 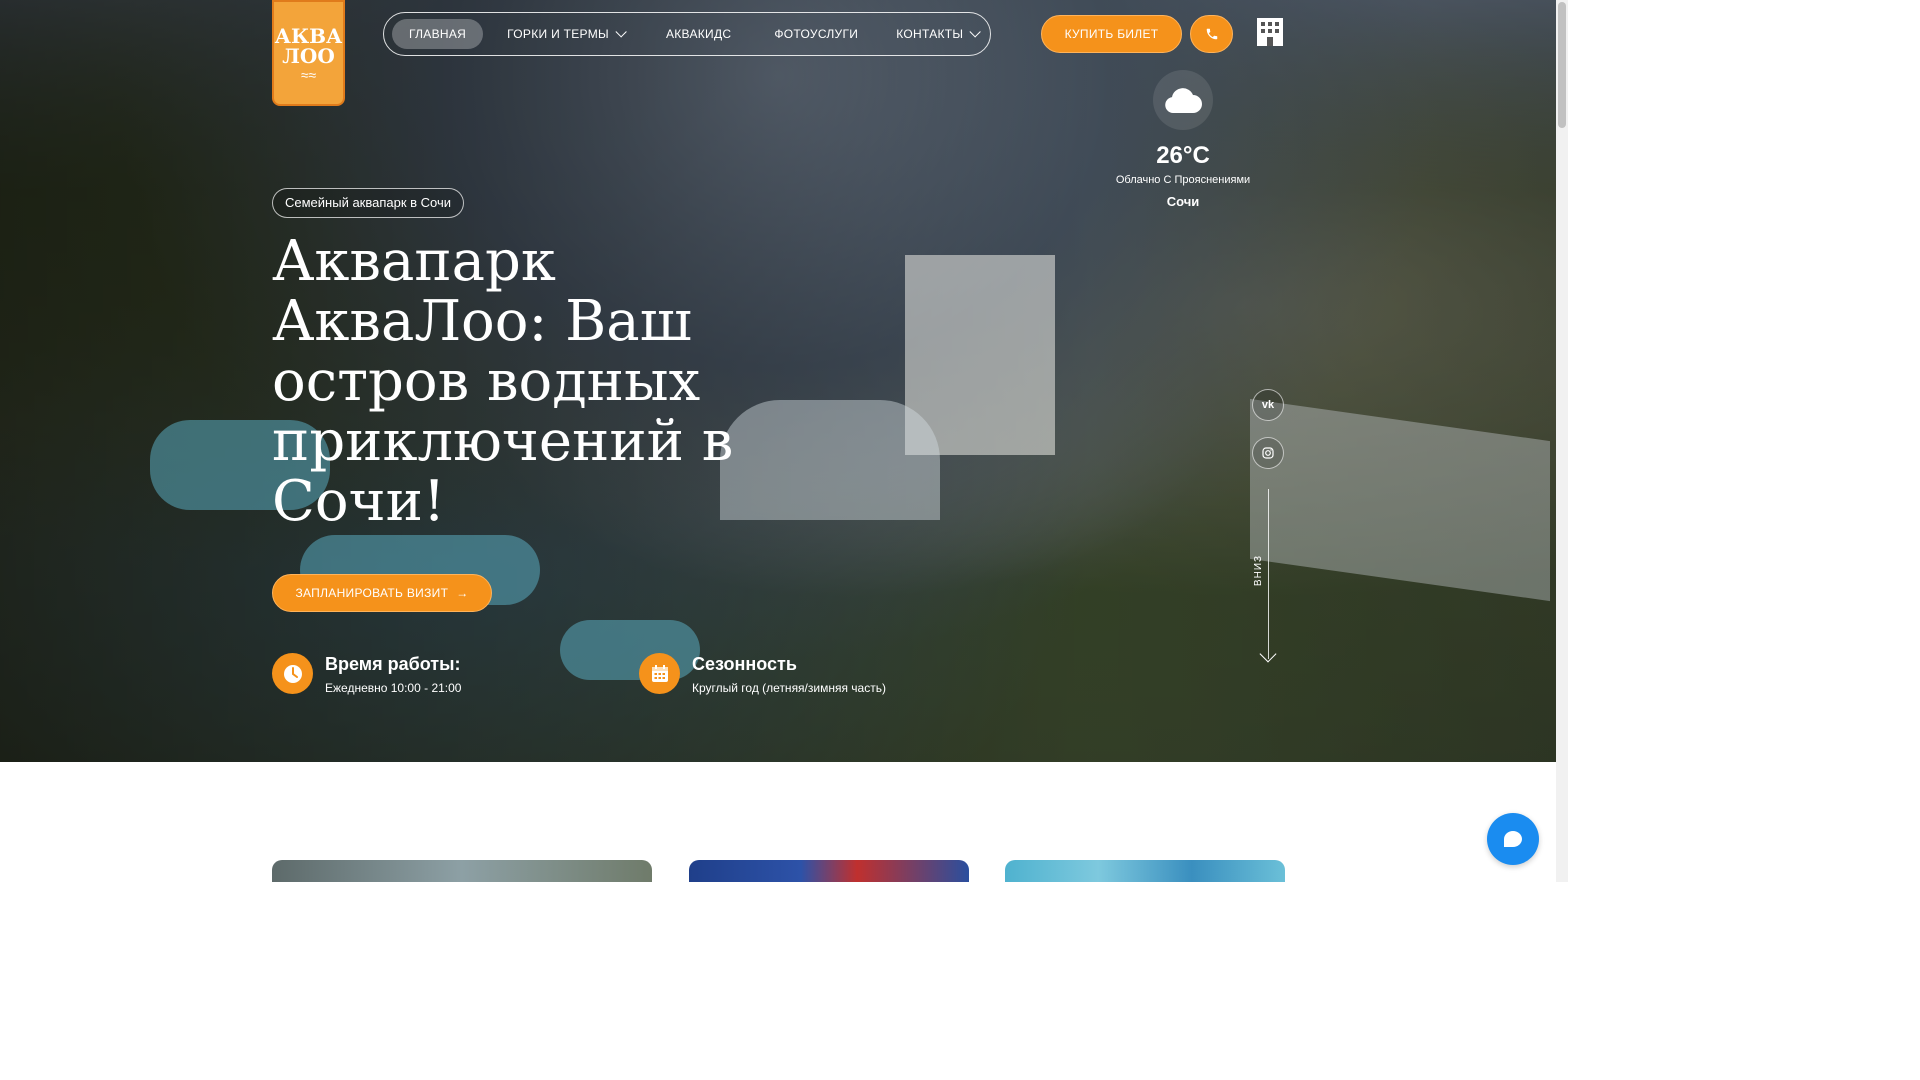 What do you see at coordinates (308, 36) in the screenshot?
I see `logo-line1: АКВА` at bounding box center [308, 36].